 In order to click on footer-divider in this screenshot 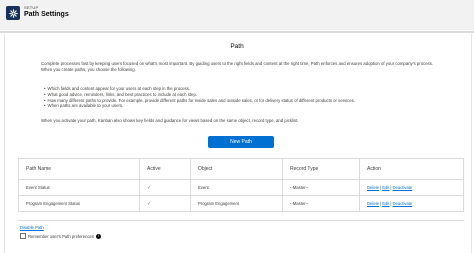, I will do `click(241, 220)`.